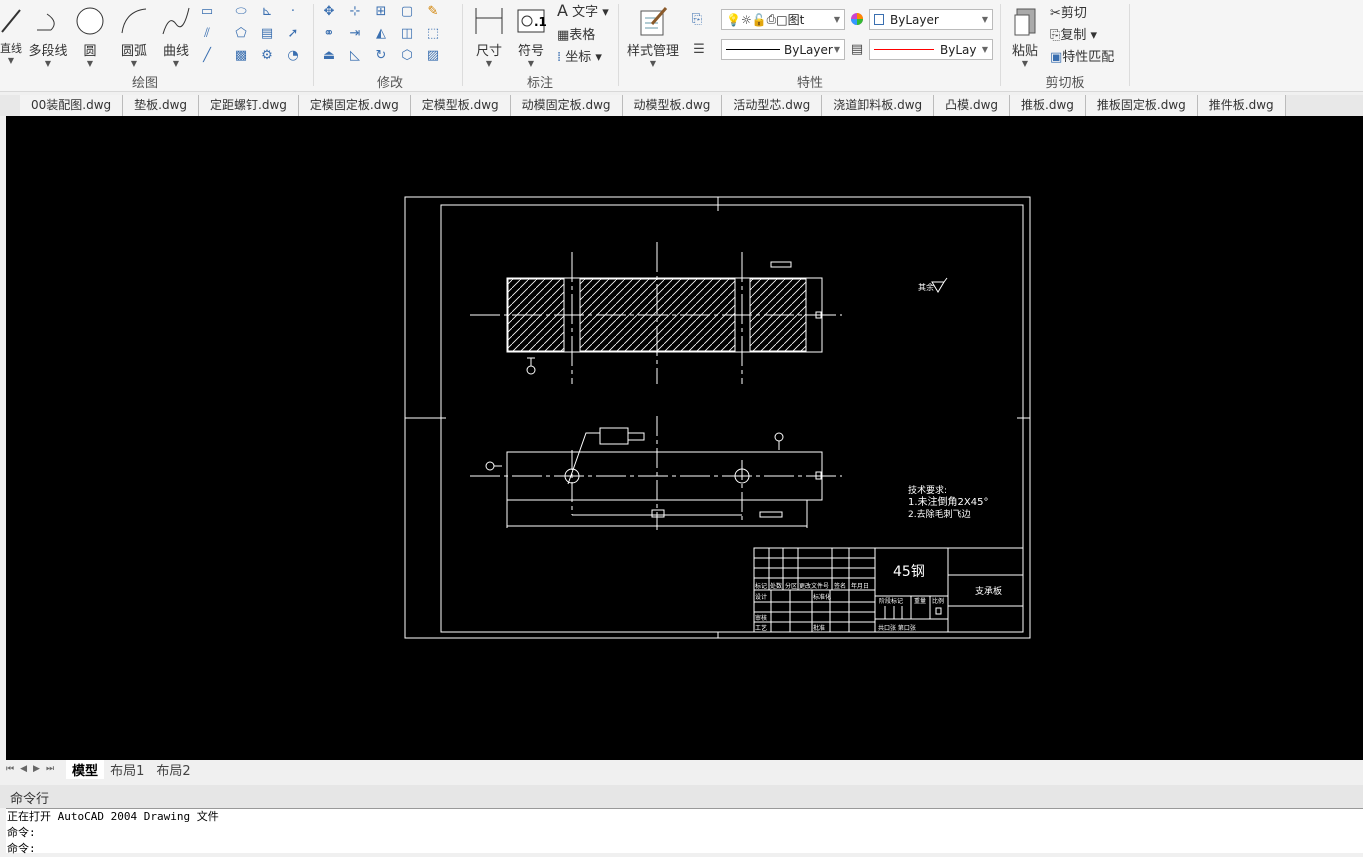  What do you see at coordinates (433, 33) in the screenshot?
I see `explode-icon: ⬚` at bounding box center [433, 33].